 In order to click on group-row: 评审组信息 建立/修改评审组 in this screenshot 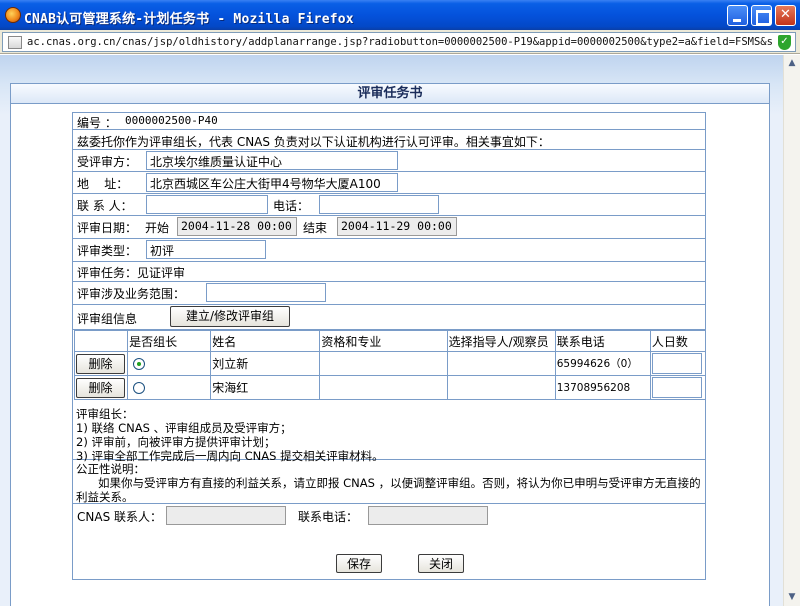, I will do `click(389, 317)`.